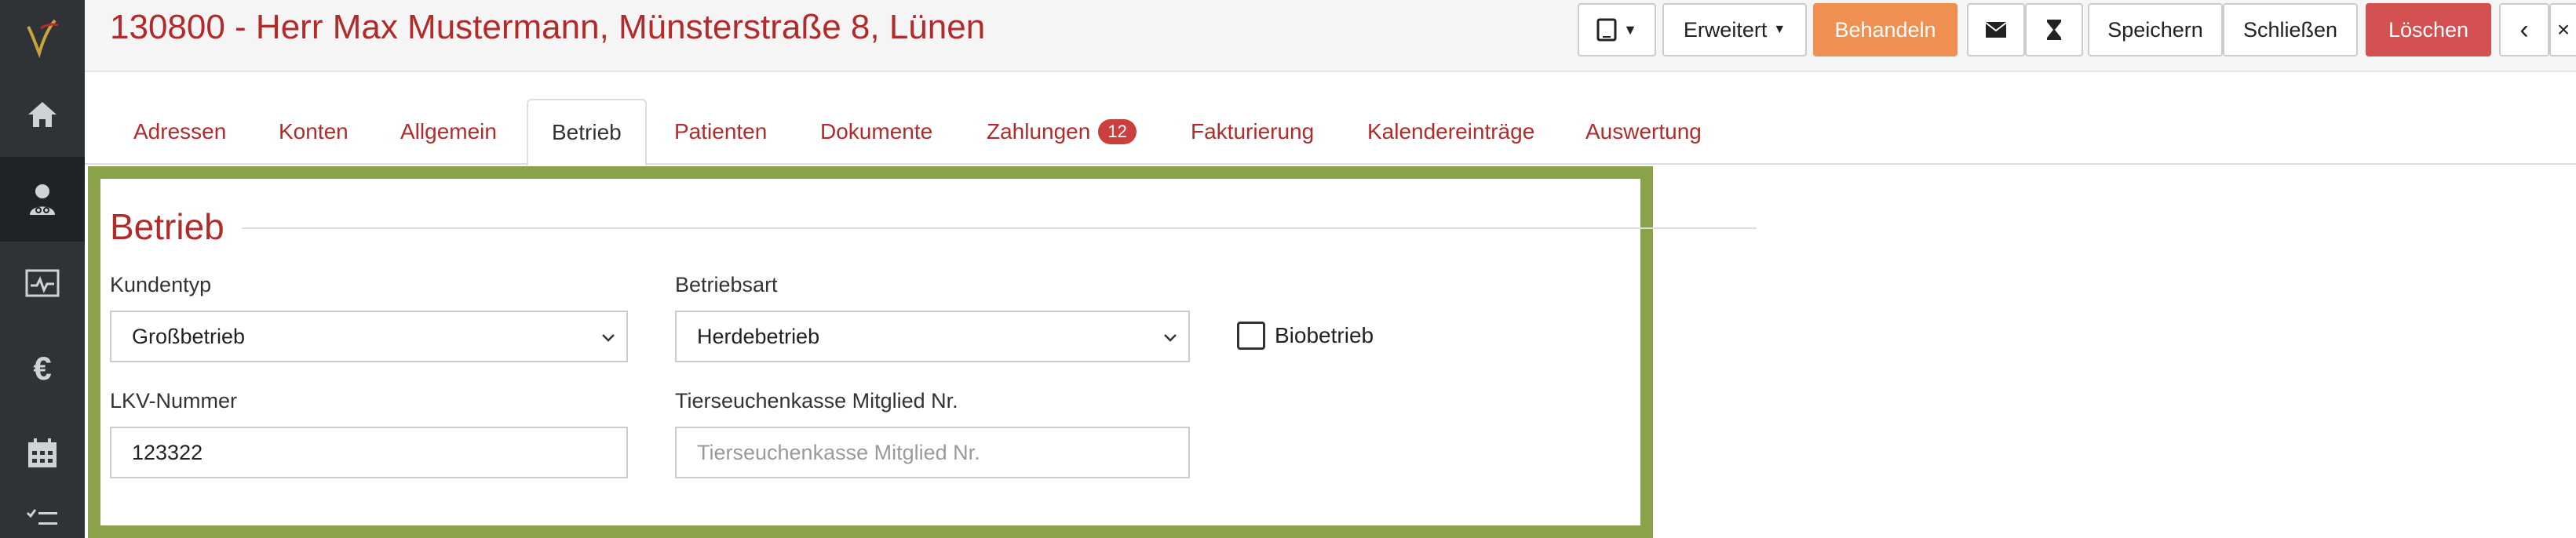  I want to click on close-icon: ×, so click(2563, 29).